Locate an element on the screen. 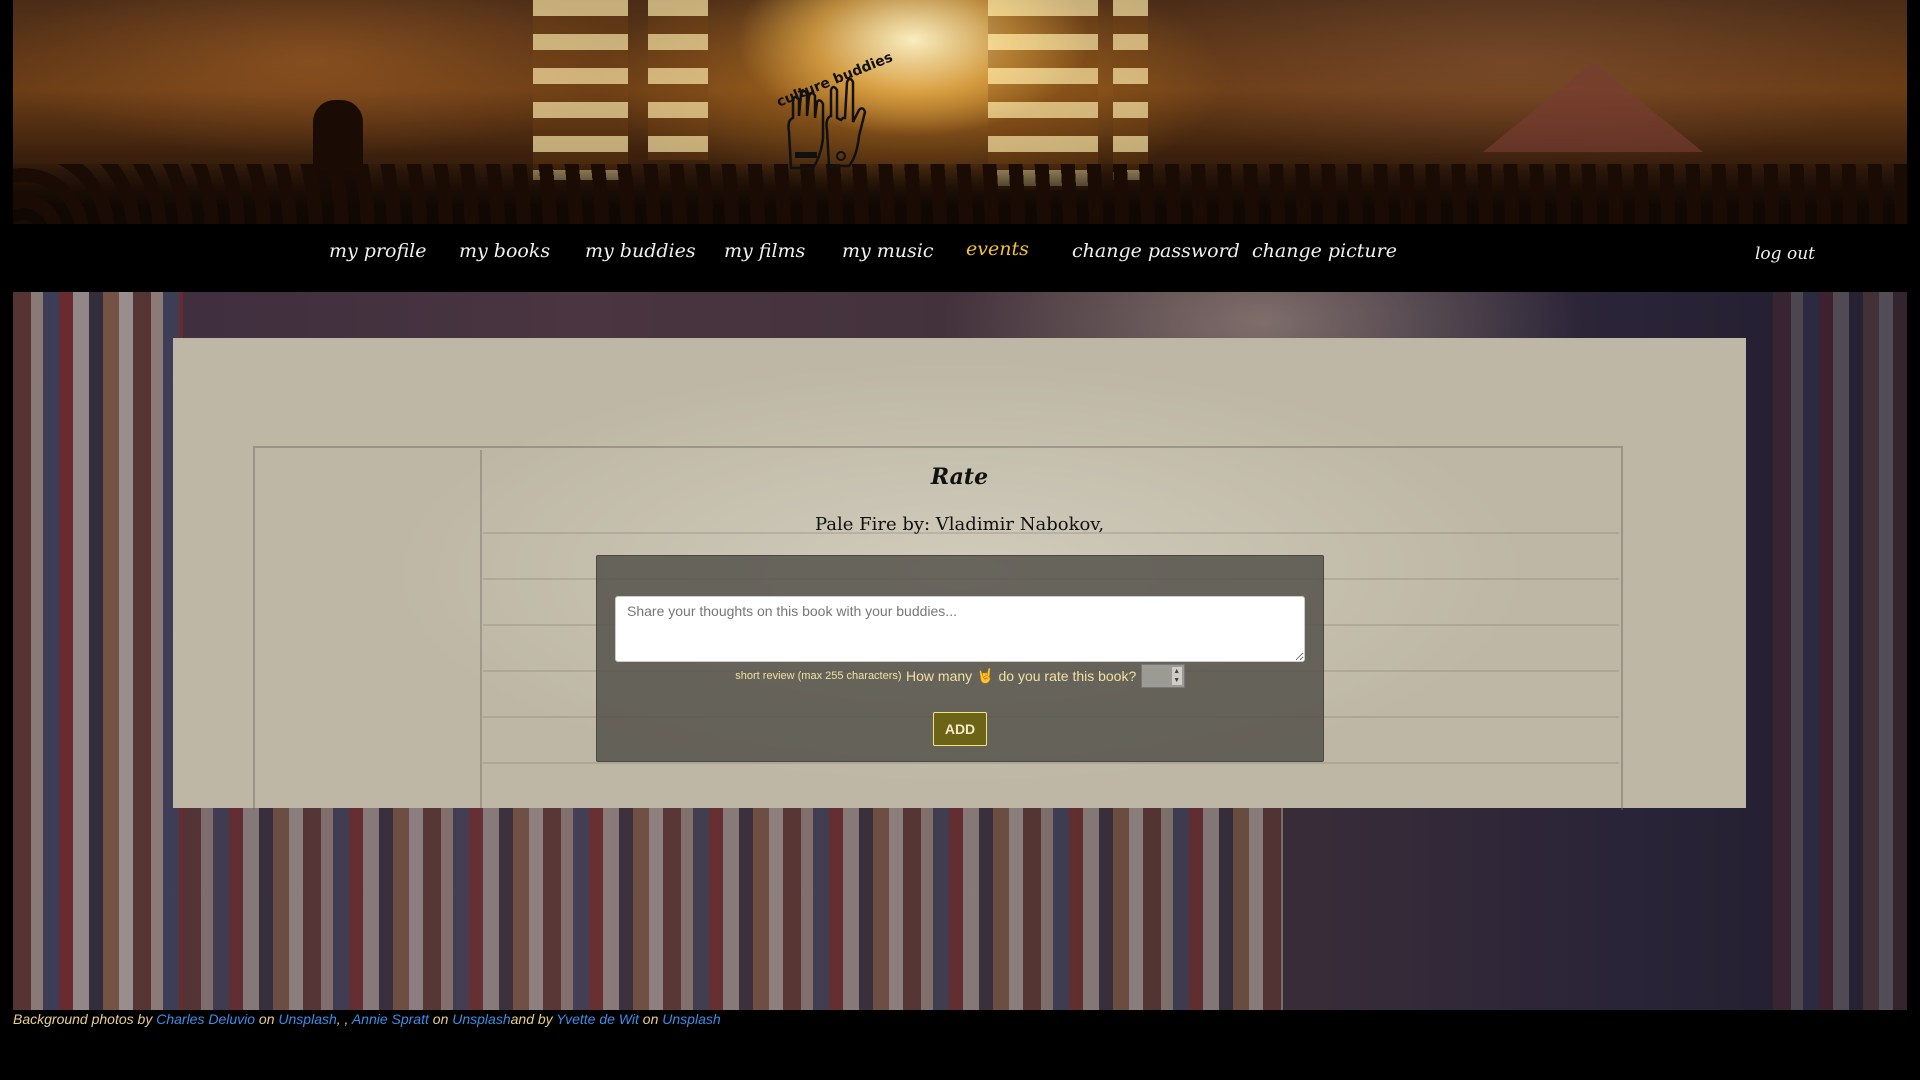 The width and height of the screenshot is (1920, 1080). logout-link: log out is located at coordinates (1785, 254).